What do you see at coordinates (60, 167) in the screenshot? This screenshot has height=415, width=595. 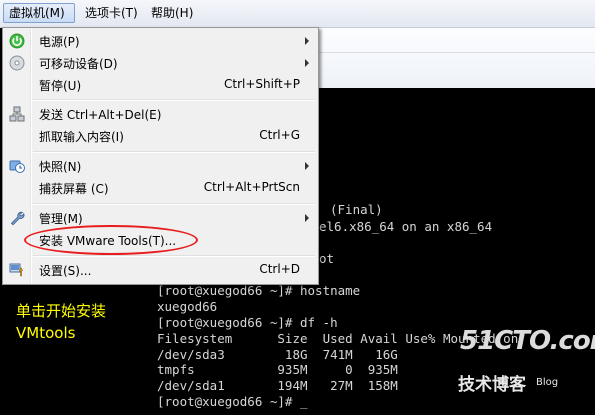 I see `menu-item-label: 快照(N)` at bounding box center [60, 167].